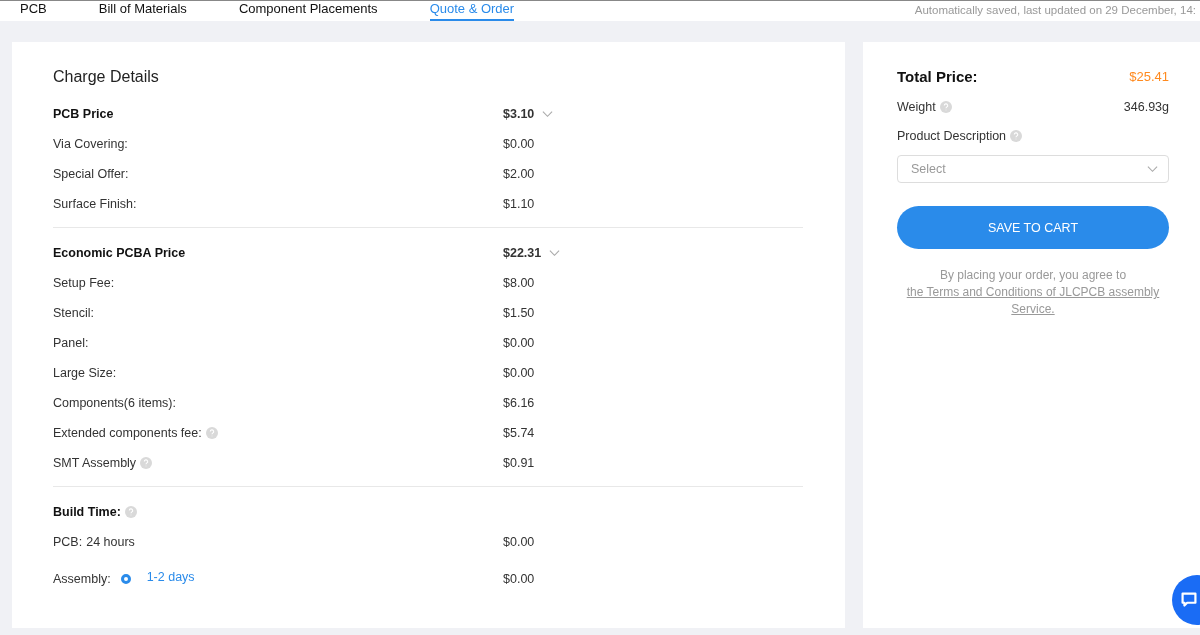 Image resolution: width=1200 pixels, height=635 pixels. I want to click on charge-label: Extended components fee:, so click(127, 433).